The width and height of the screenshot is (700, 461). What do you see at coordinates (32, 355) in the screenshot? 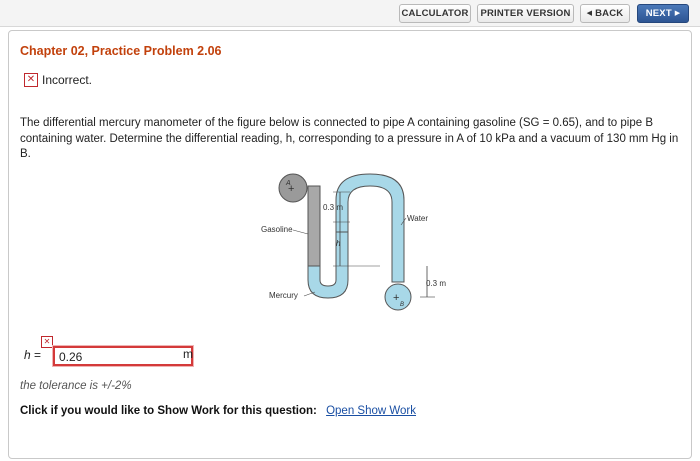
I see `answer-variable-label: h =` at bounding box center [32, 355].